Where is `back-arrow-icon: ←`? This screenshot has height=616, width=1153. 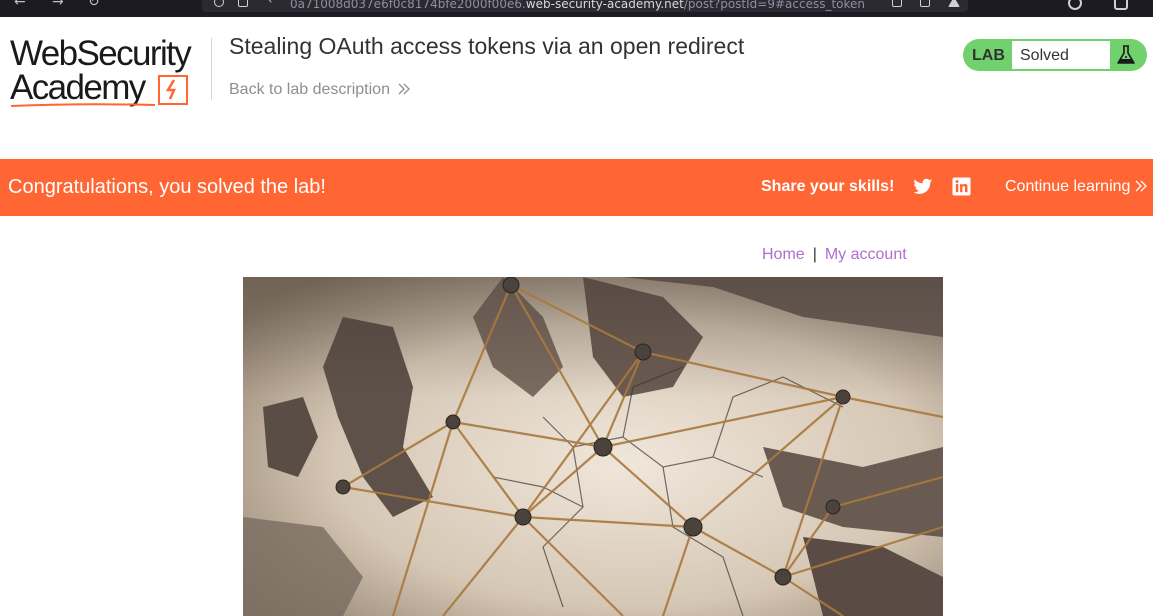
back-arrow-icon: ← is located at coordinates (20, 5).